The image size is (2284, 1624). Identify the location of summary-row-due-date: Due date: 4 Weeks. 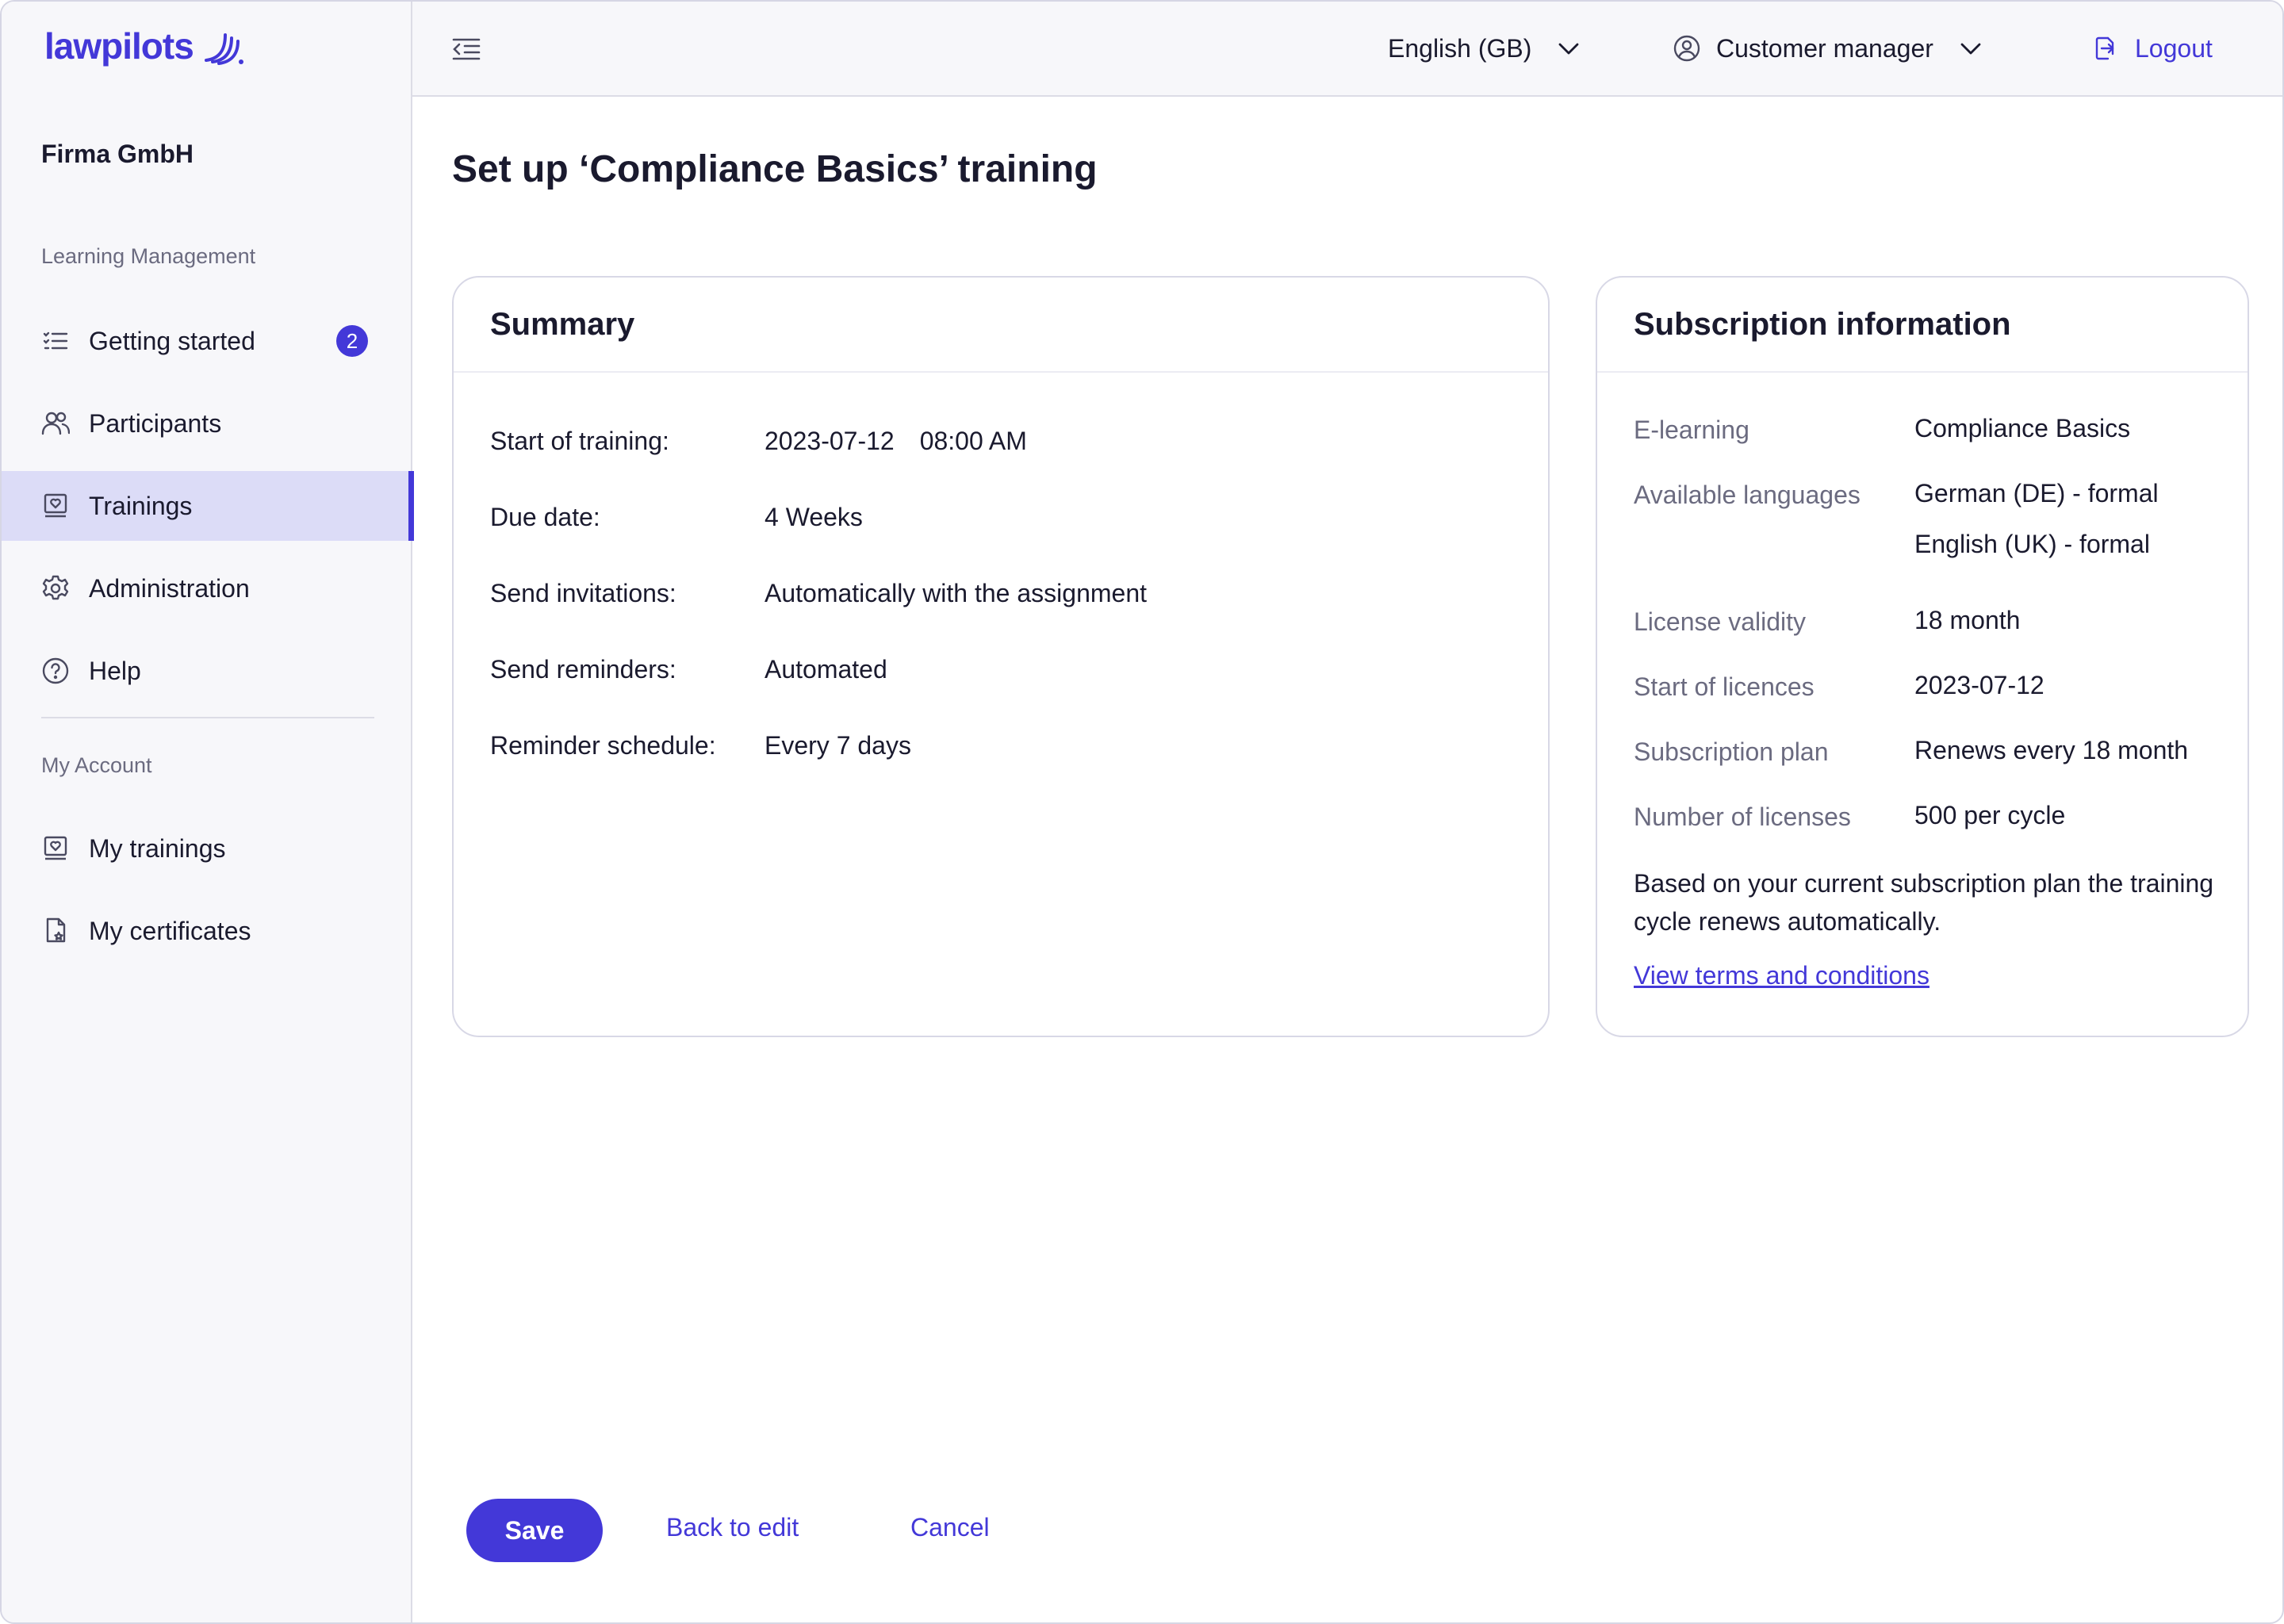
(676, 517).